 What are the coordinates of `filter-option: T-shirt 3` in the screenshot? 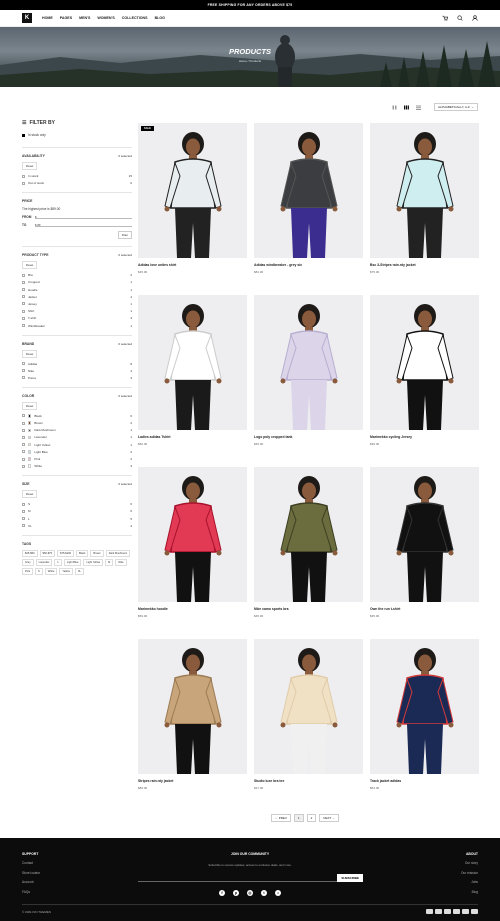 It's located at (77, 318).